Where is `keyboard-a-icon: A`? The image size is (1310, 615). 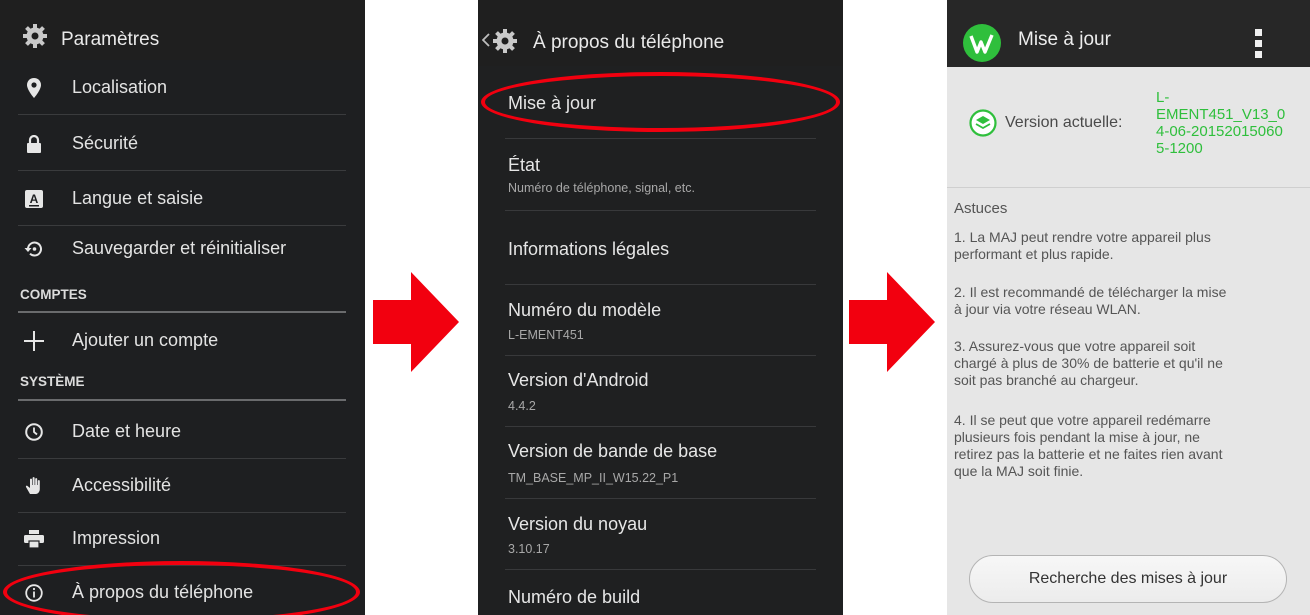 keyboard-a-icon: A is located at coordinates (34, 198).